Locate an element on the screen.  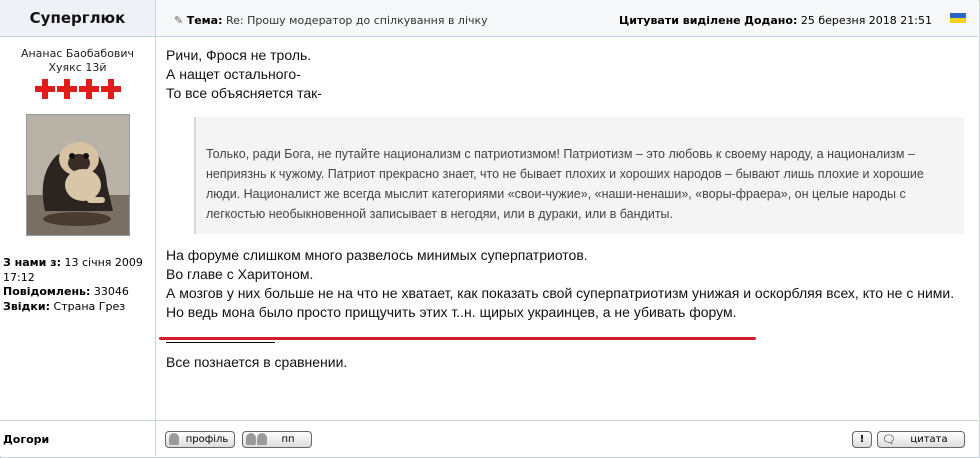
added-value: 25 березня 2018 21:51 is located at coordinates (866, 20).